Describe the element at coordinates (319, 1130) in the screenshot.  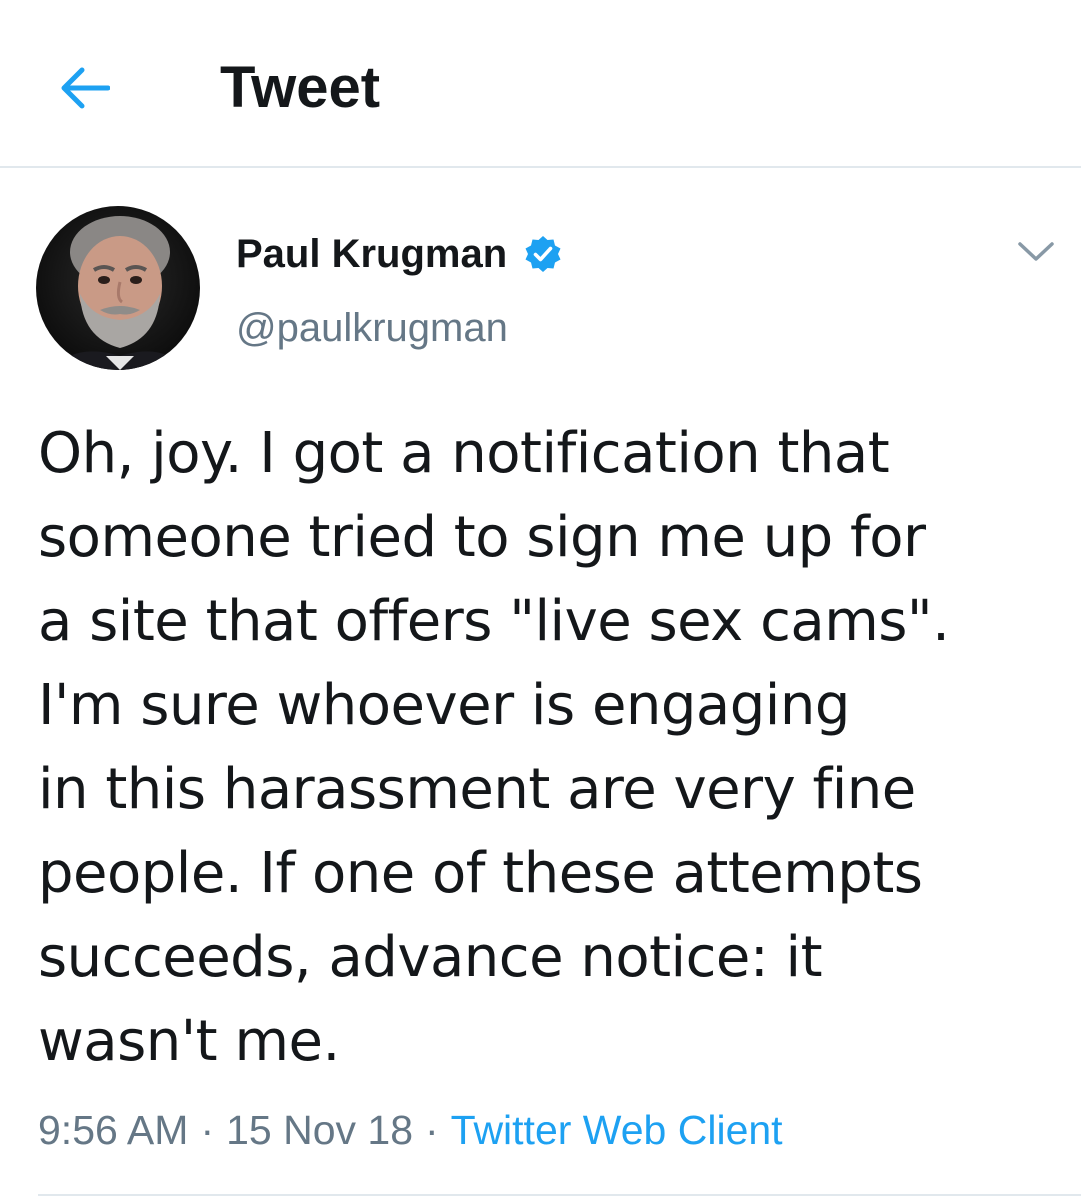
I see `tweet-date: 15 Nov 18` at that location.